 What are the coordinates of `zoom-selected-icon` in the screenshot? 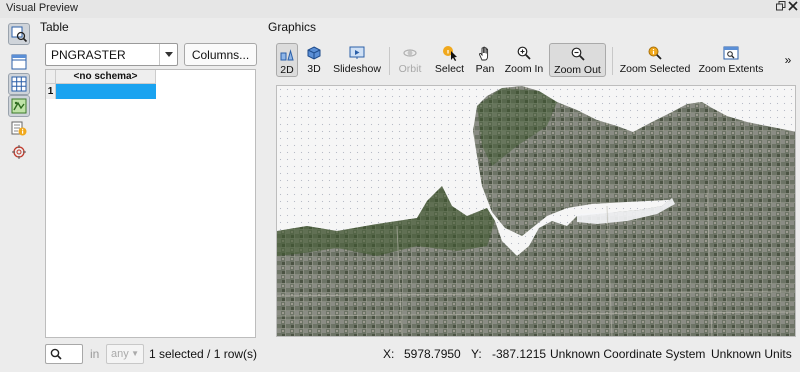 It's located at (655, 53).